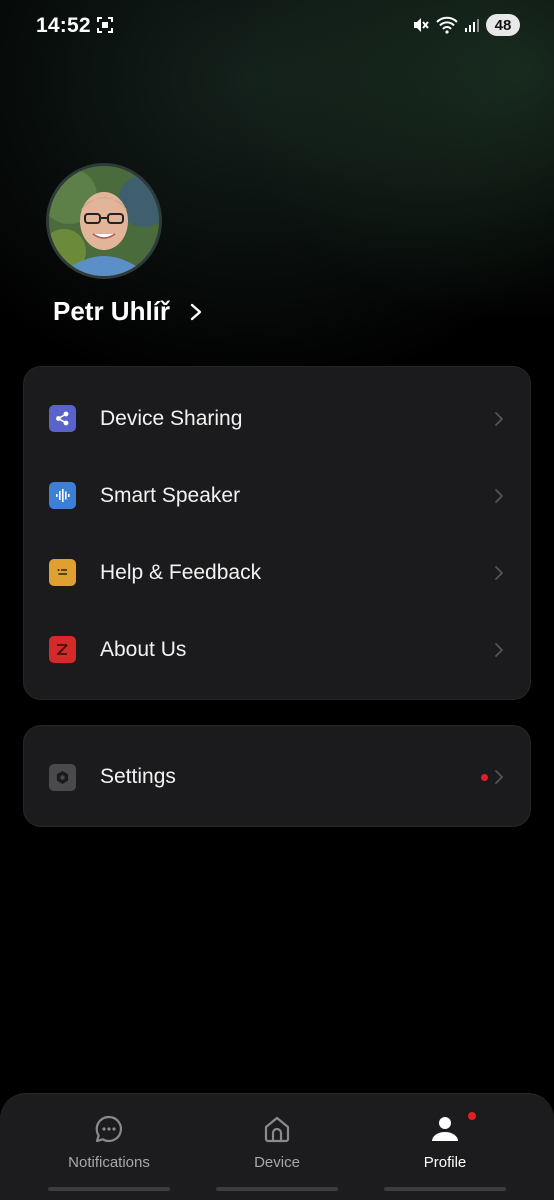 The image size is (554, 1200). I want to click on home-icon, so click(277, 1129).